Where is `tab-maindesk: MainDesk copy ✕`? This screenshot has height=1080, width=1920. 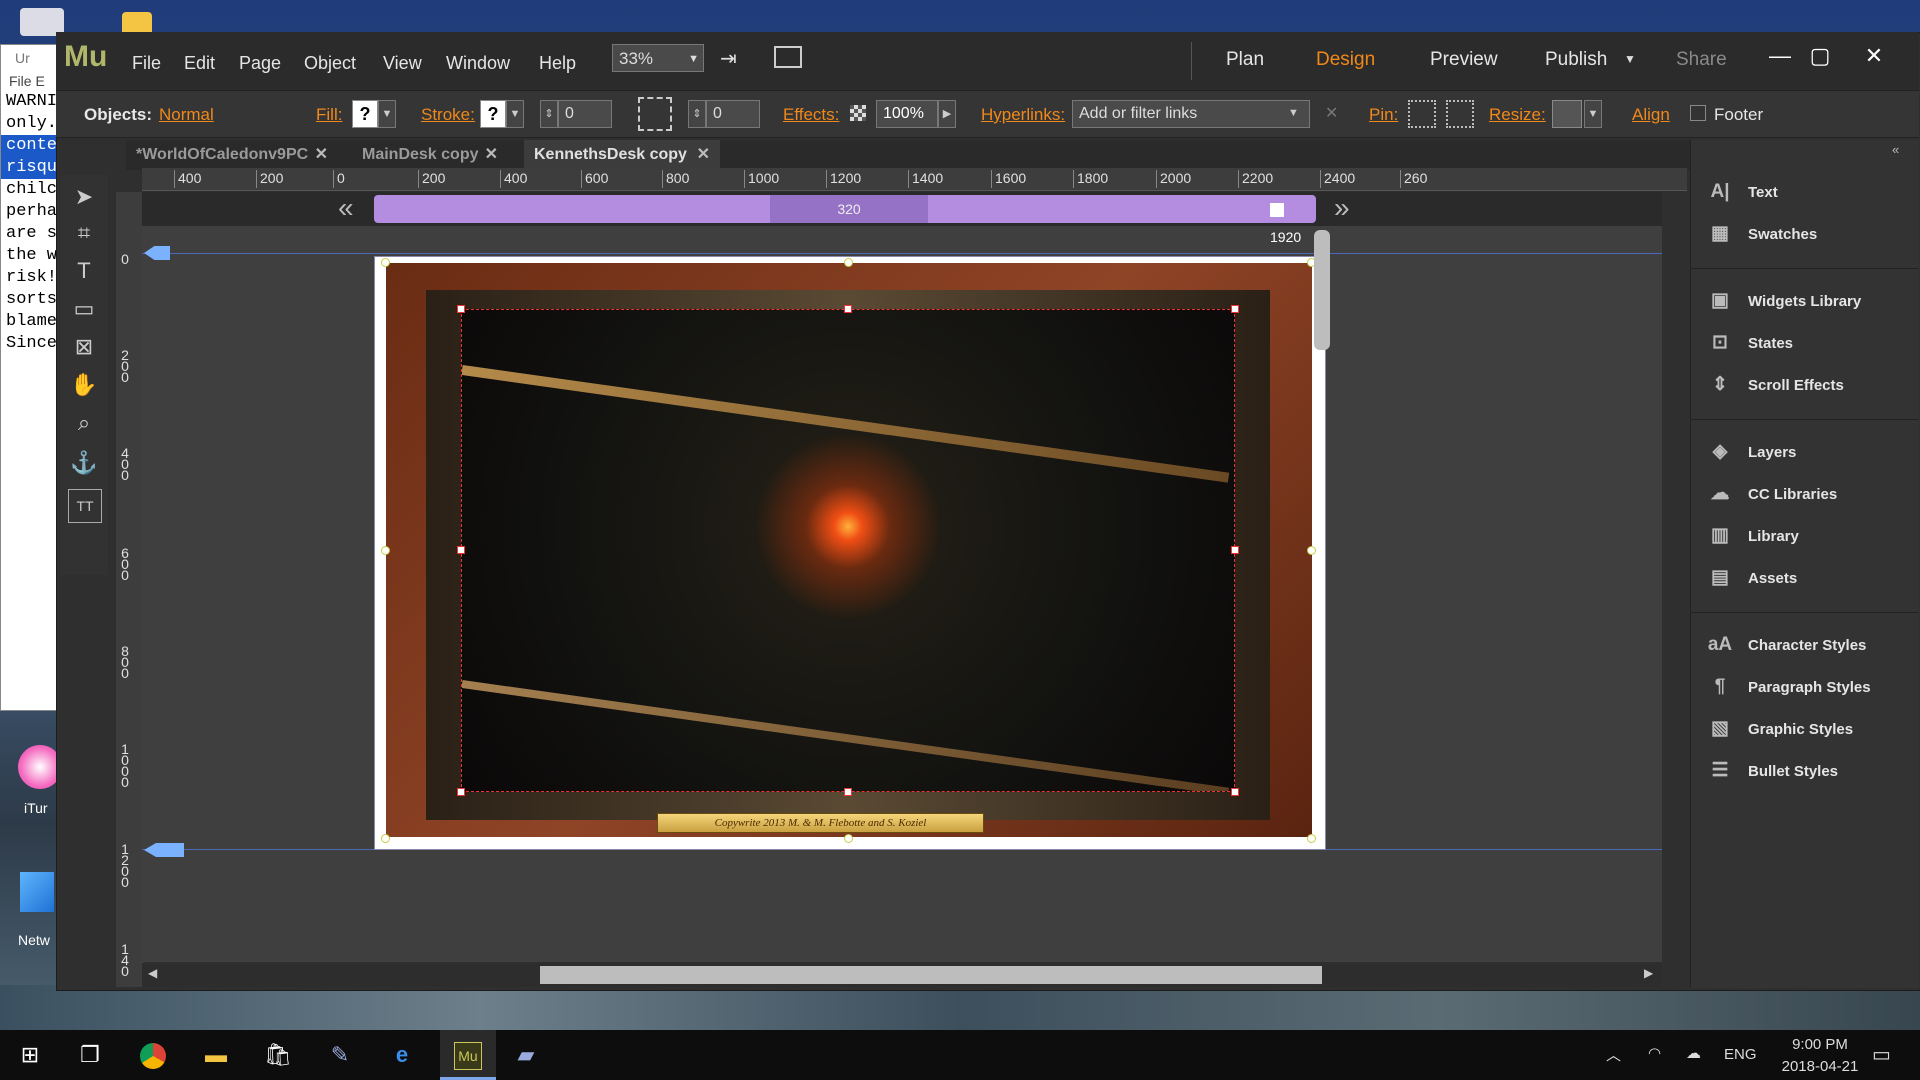
tab-maindesk: MainDesk copy ✕ is located at coordinates (430, 155).